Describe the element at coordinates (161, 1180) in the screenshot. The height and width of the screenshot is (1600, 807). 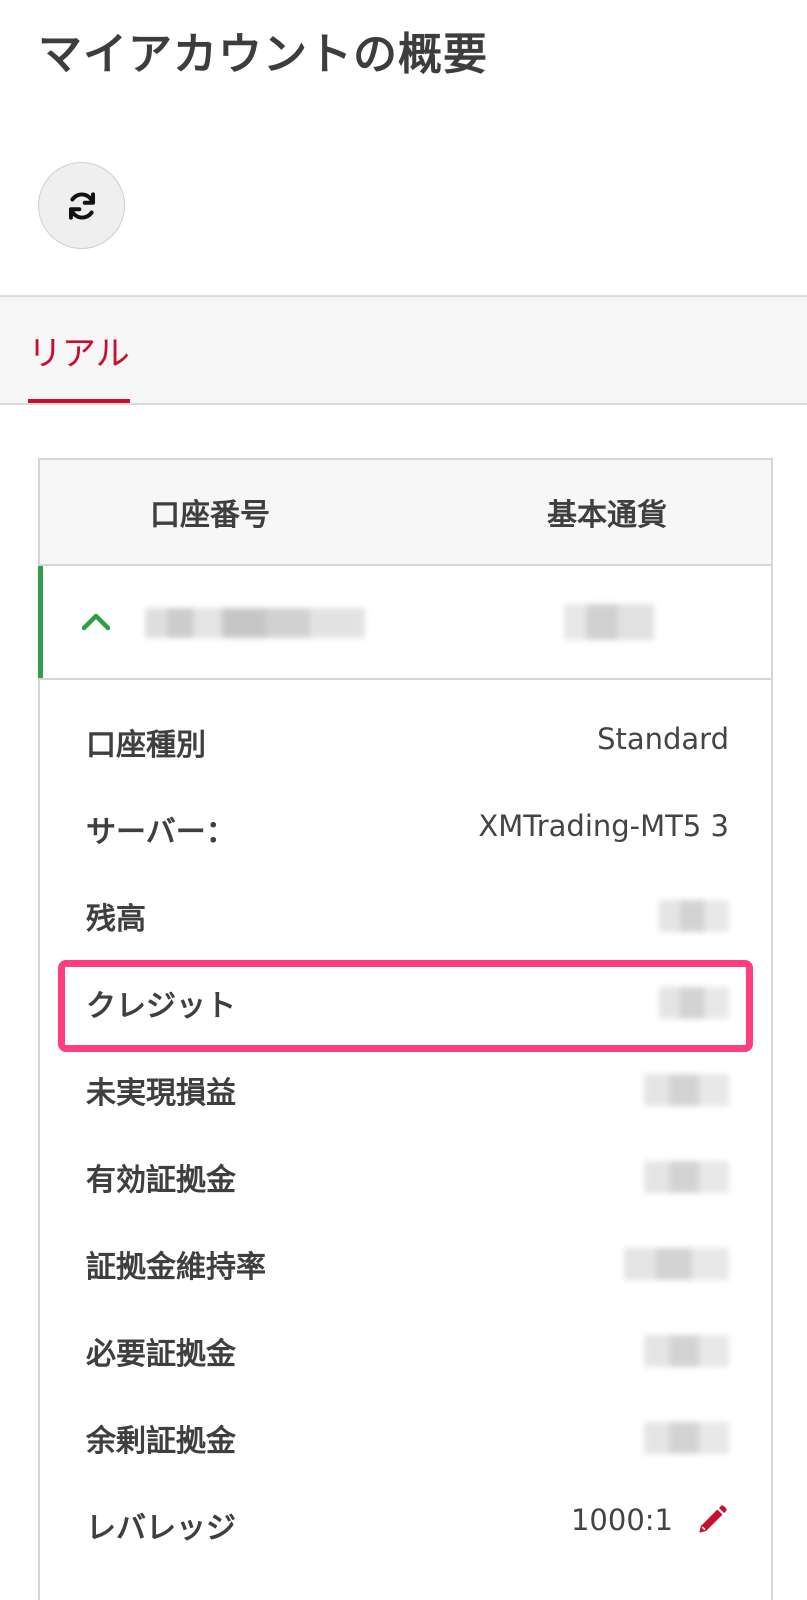
I see `equity-label: 有効証拠金` at that location.